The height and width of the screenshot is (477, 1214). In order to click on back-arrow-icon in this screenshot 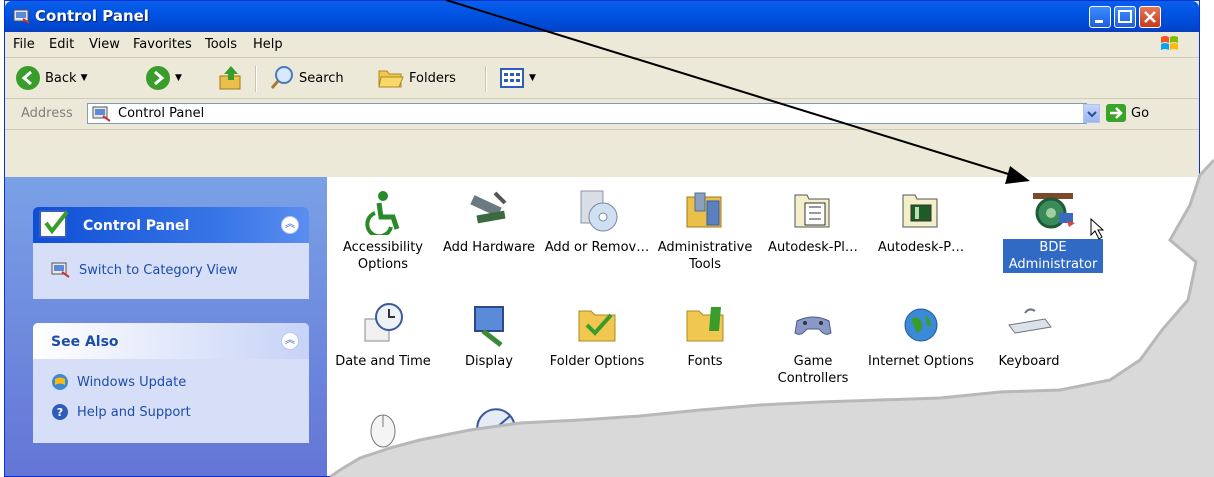, I will do `click(28, 78)`.